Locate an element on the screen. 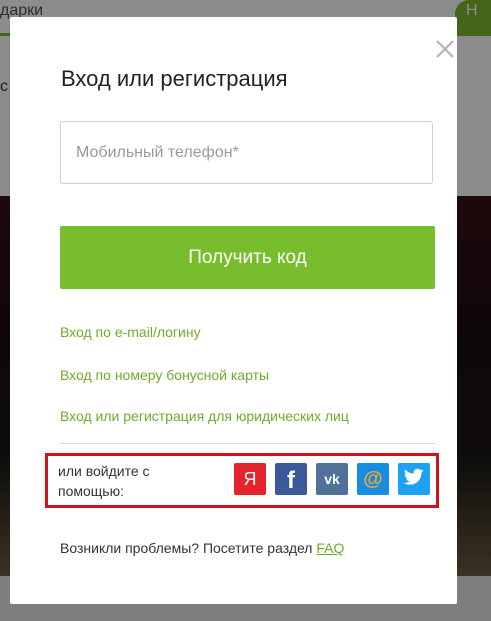  facebook-icon: f is located at coordinates (291, 480).